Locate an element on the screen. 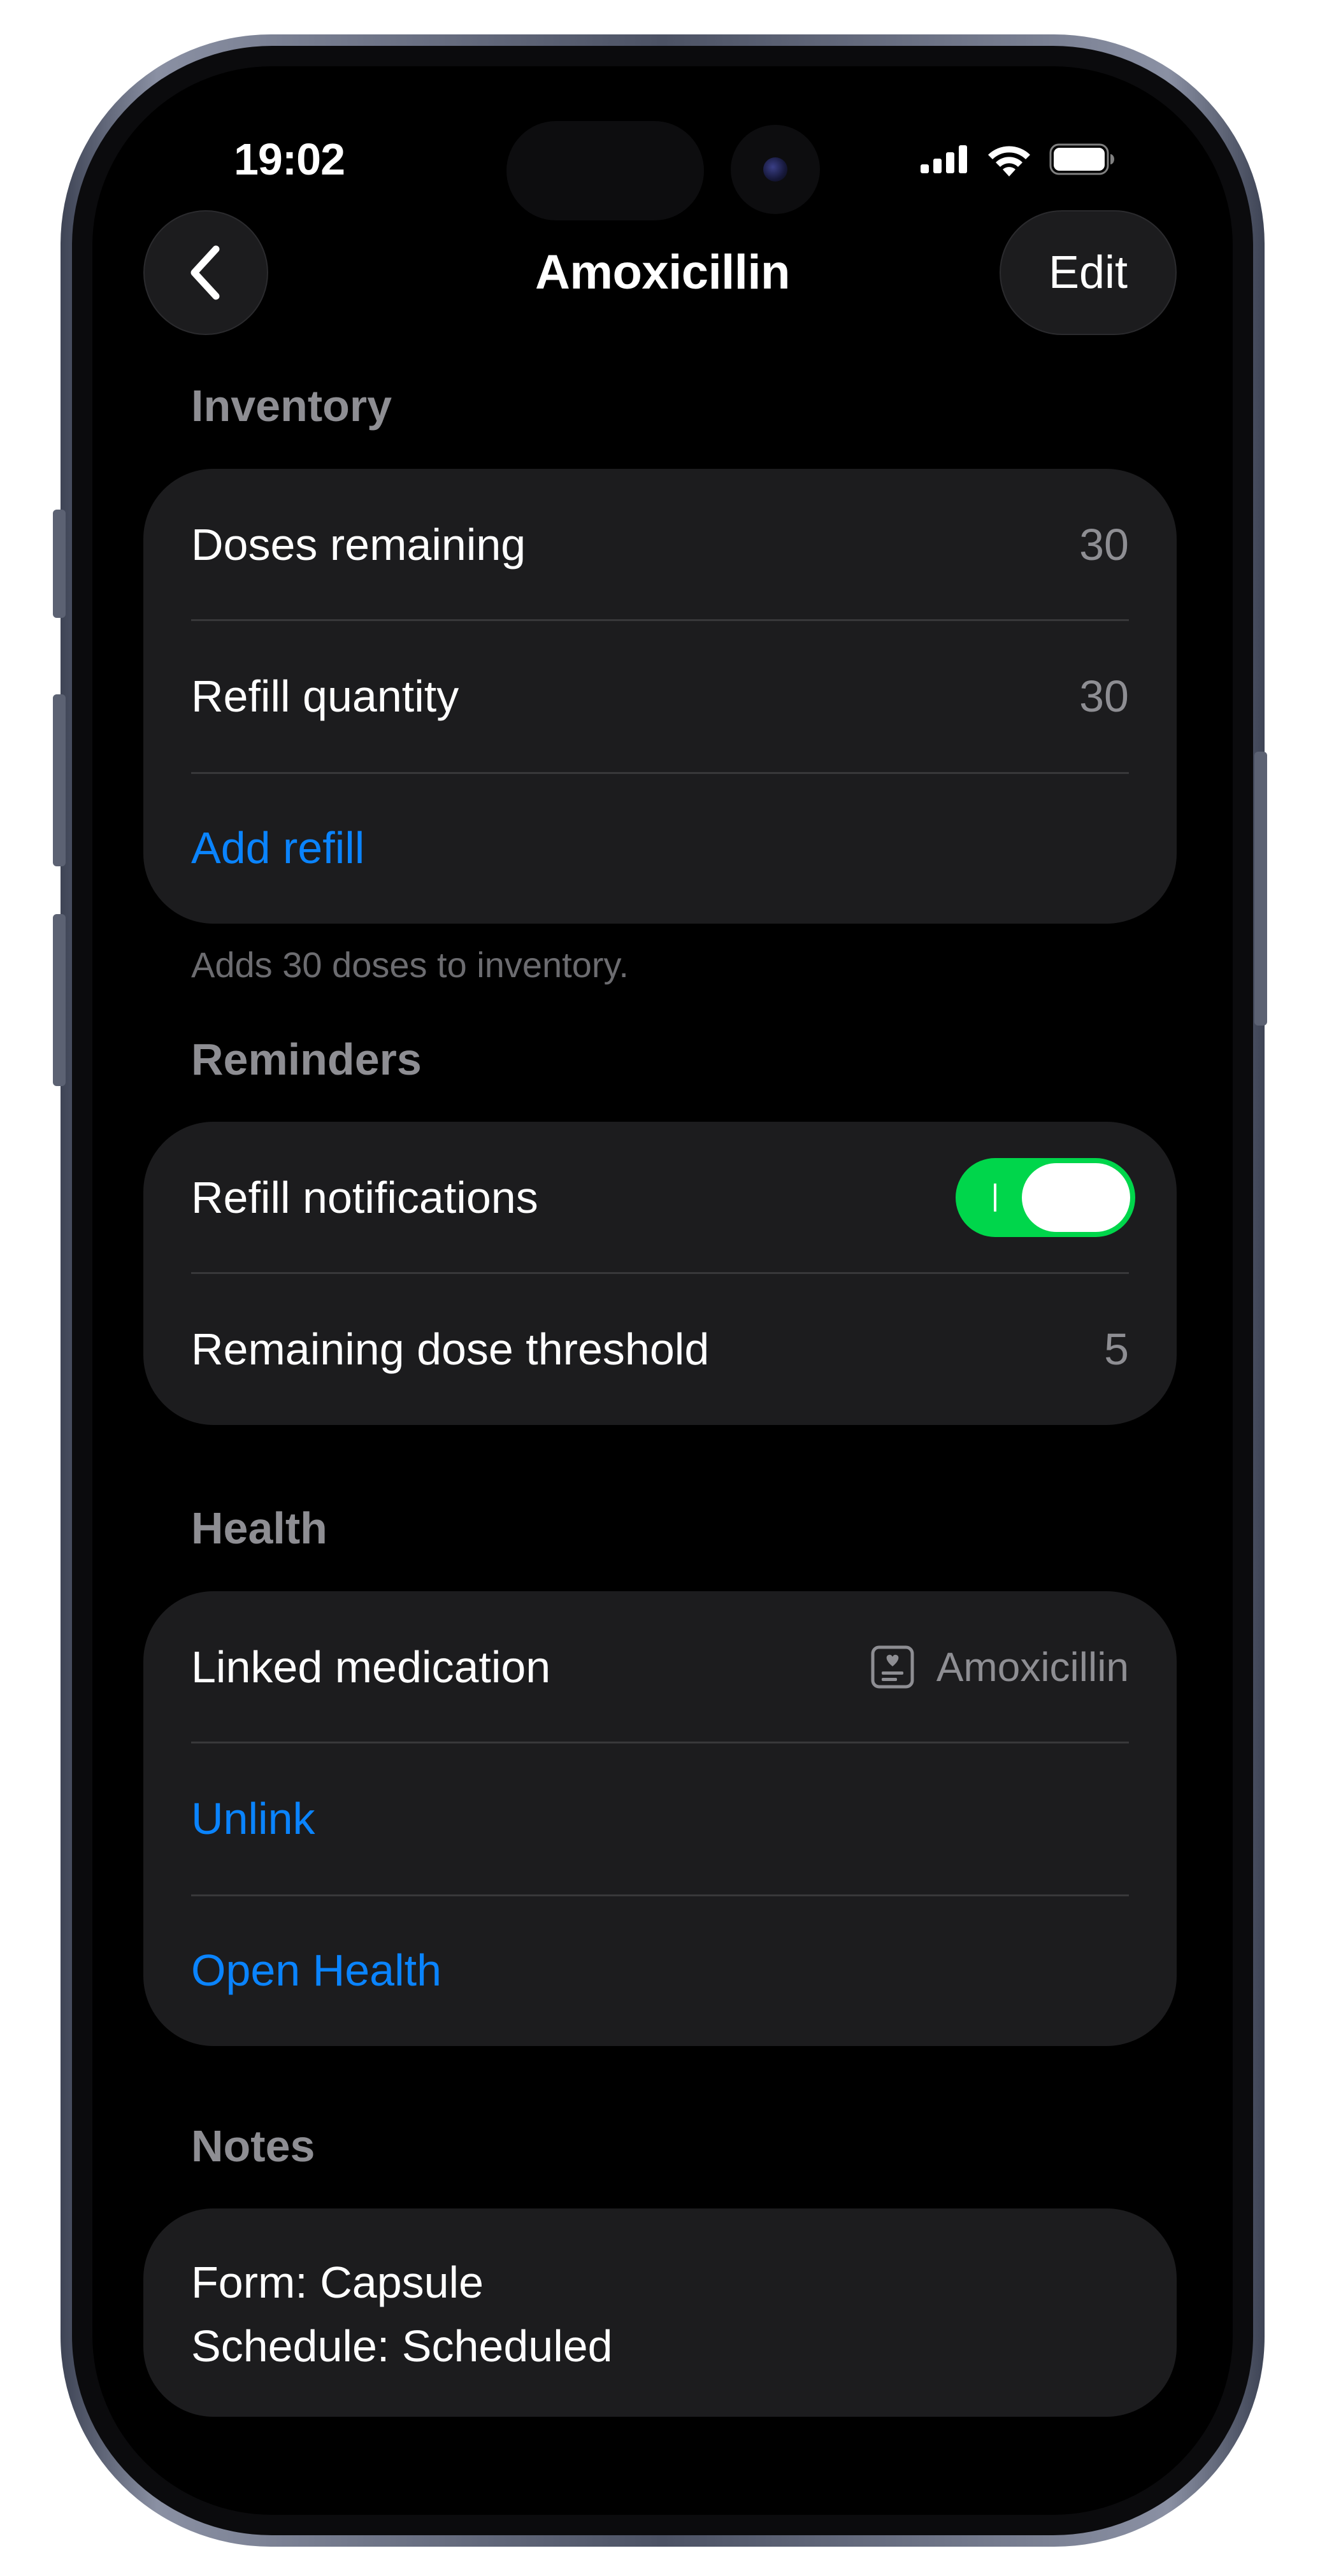 Image resolution: width=1320 pixels, height=2576 pixels. threshold-label: Remaining dose threshold is located at coordinates (450, 1349).